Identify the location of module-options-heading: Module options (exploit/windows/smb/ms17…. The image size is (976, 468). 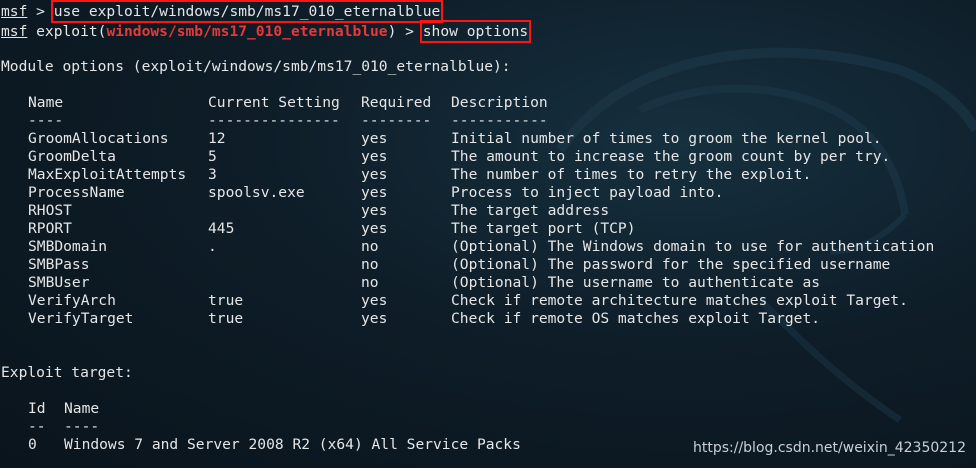
(256, 66).